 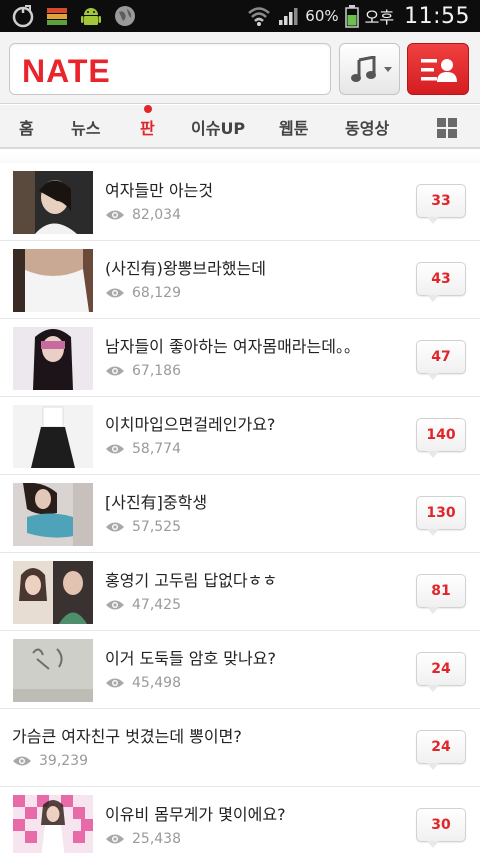 What do you see at coordinates (388, 69) in the screenshot?
I see `chevron-down-icon` at bounding box center [388, 69].